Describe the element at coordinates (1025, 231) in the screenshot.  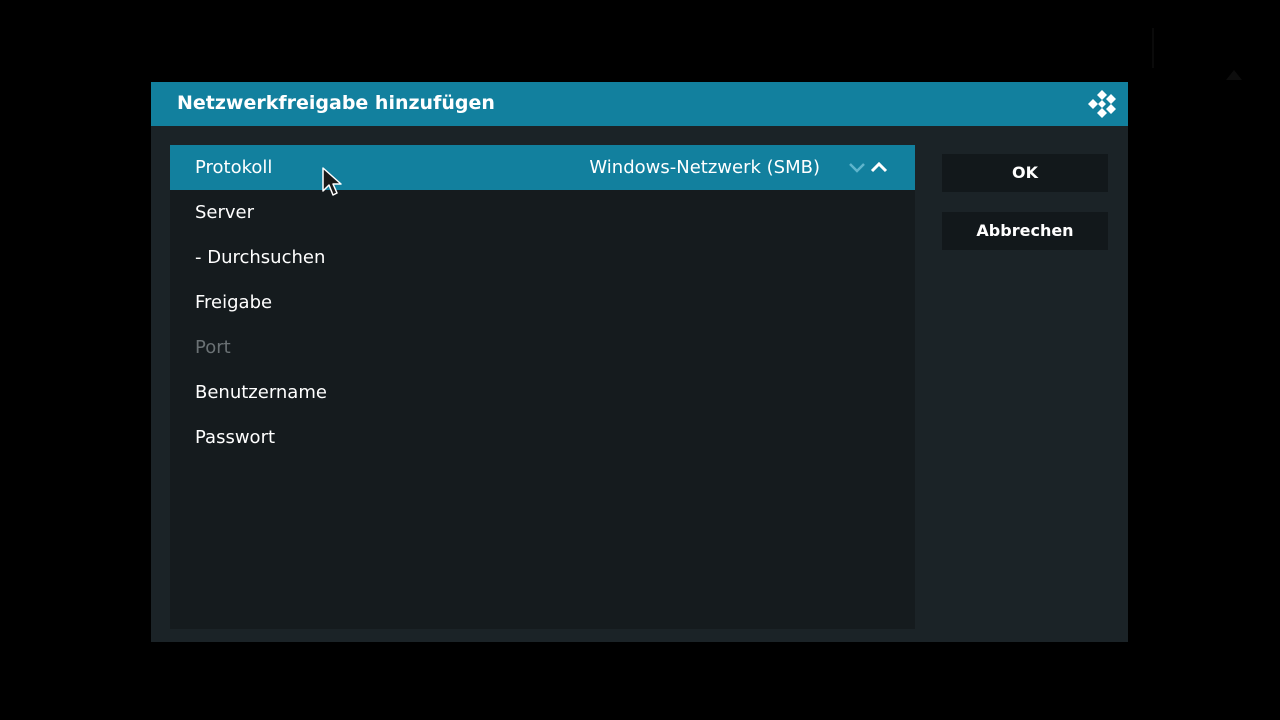
I see `cancel-button: Abbrechen` at that location.